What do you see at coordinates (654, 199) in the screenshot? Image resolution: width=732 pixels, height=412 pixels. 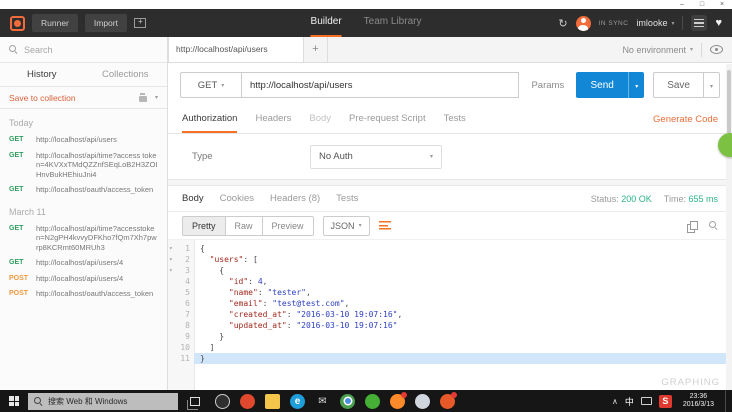 I see `response-status: Status: 200 OK Time: 655 ms` at bounding box center [654, 199].